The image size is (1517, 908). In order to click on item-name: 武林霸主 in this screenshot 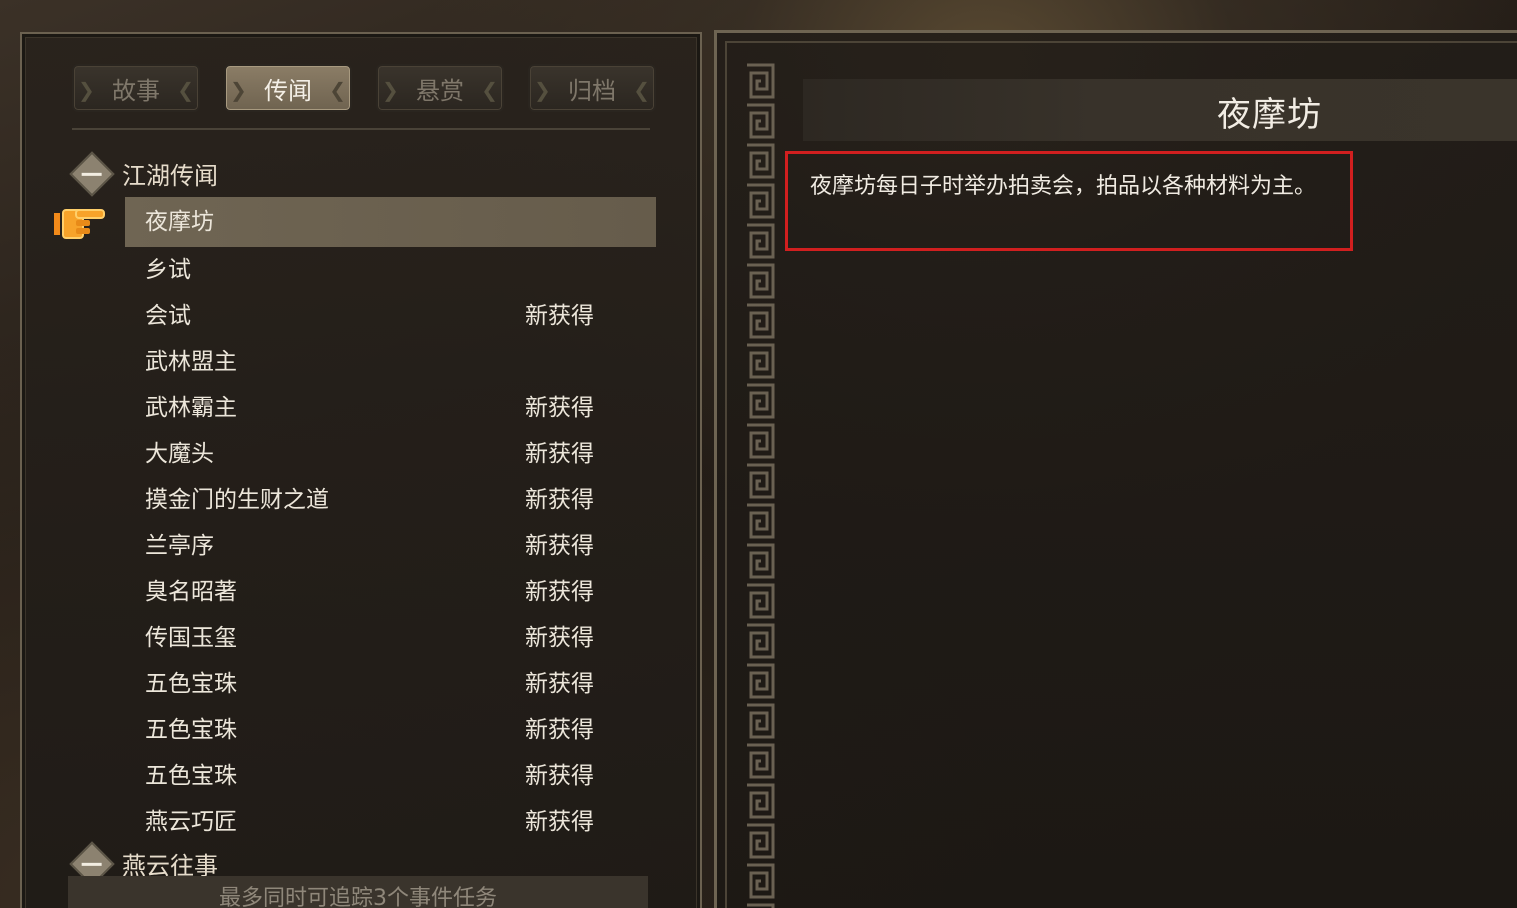, I will do `click(191, 408)`.